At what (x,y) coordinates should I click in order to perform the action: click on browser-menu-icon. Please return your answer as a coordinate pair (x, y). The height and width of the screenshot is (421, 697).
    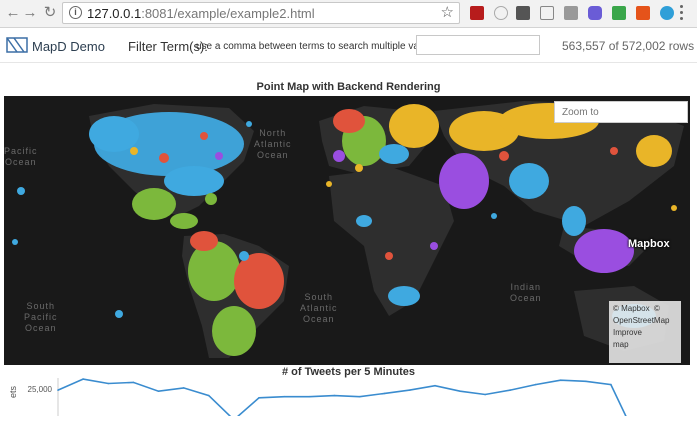
    Looking at the image, I should click on (682, 13).